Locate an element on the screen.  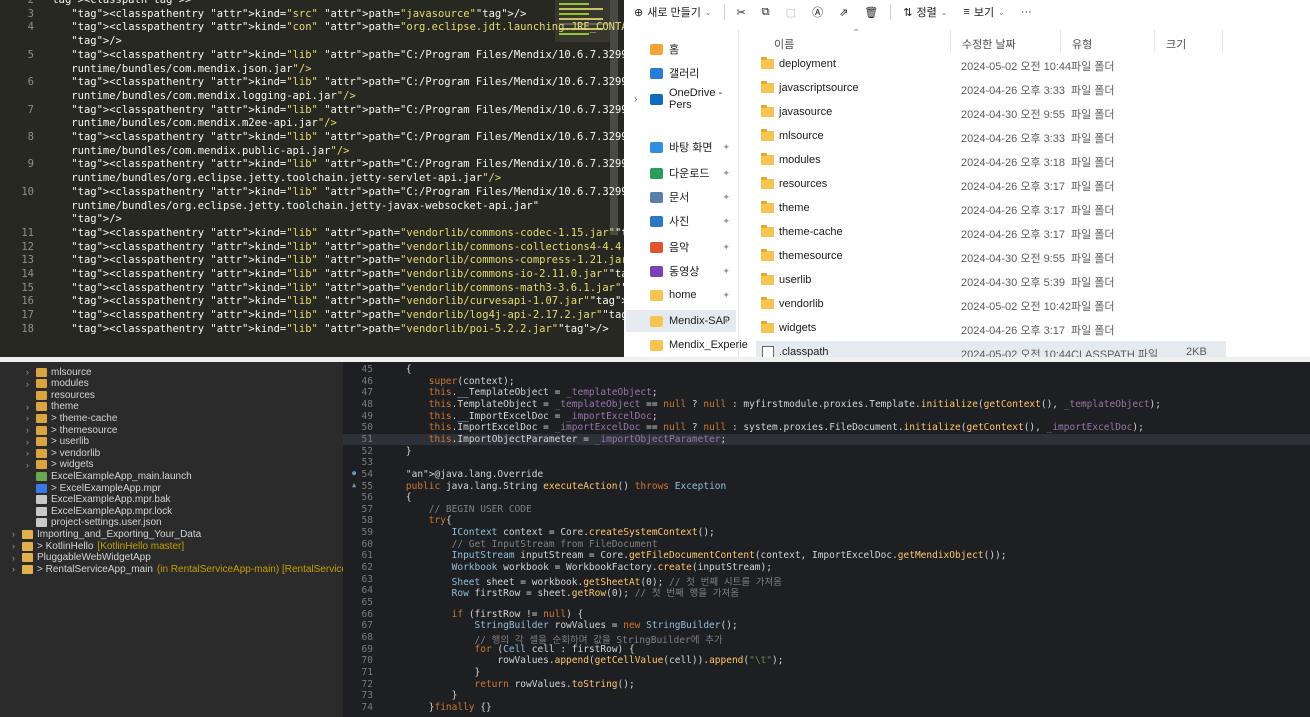
code-line: "tag"><classpath"tag">> is located at coordinates (325, 4).